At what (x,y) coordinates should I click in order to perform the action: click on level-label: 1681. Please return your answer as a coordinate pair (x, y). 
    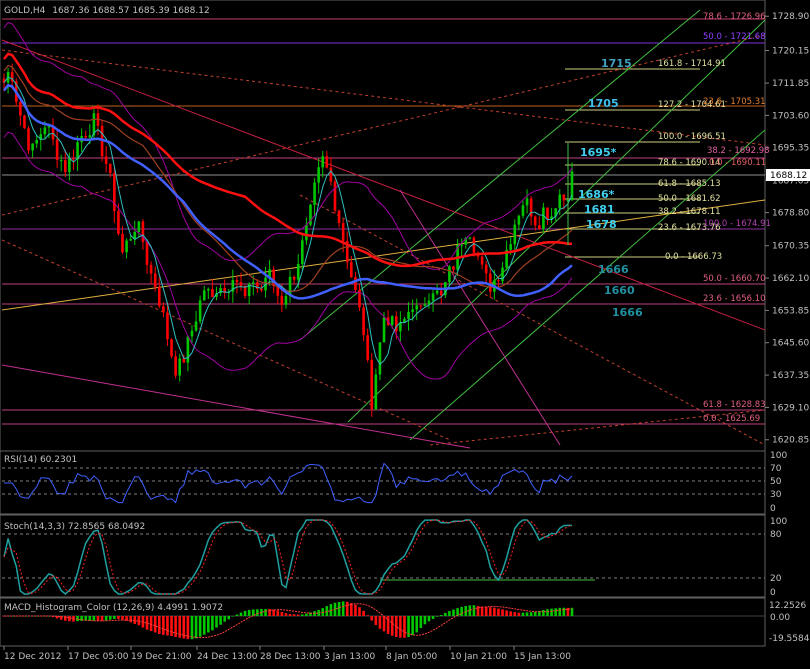
    Looking at the image, I should click on (599, 209).